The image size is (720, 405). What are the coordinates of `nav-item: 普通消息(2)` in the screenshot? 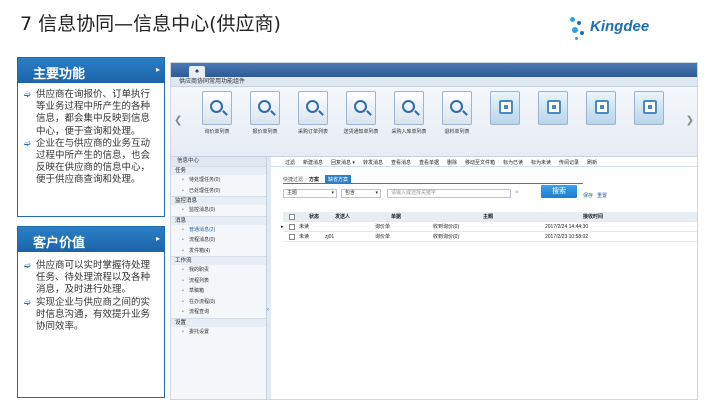 It's located at (218, 230).